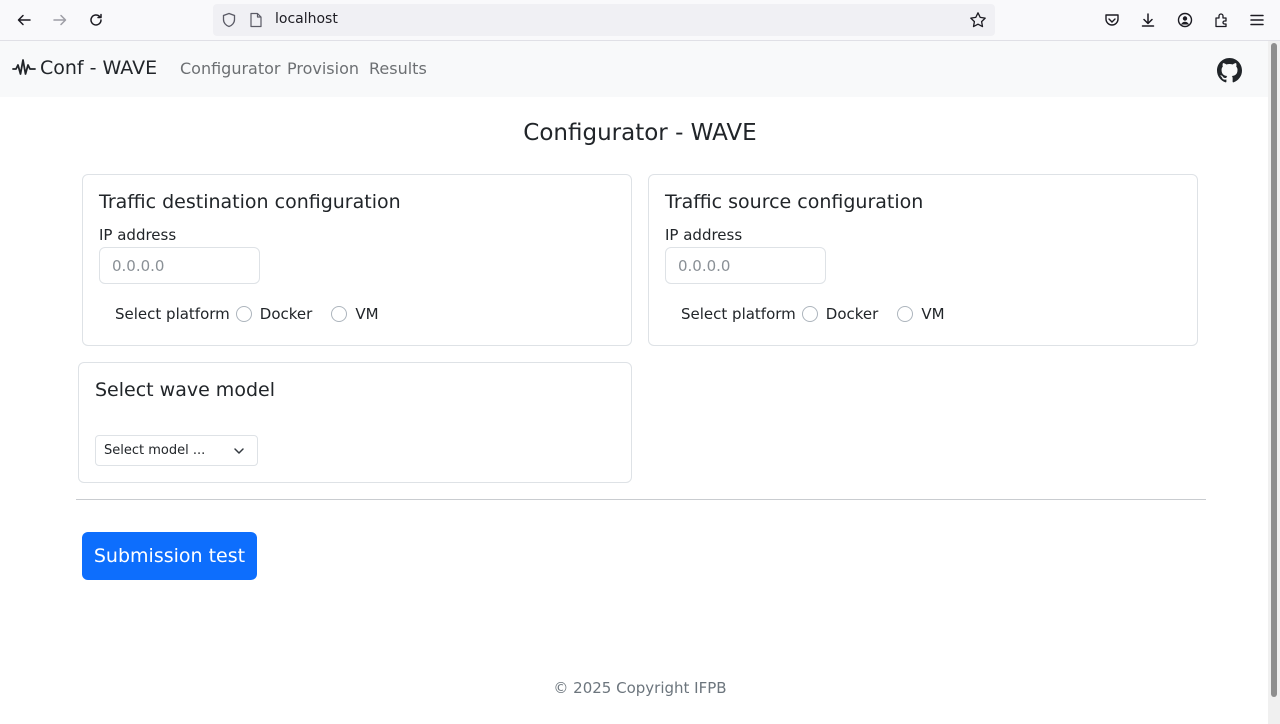  I want to click on source-ip-input, so click(745, 265).